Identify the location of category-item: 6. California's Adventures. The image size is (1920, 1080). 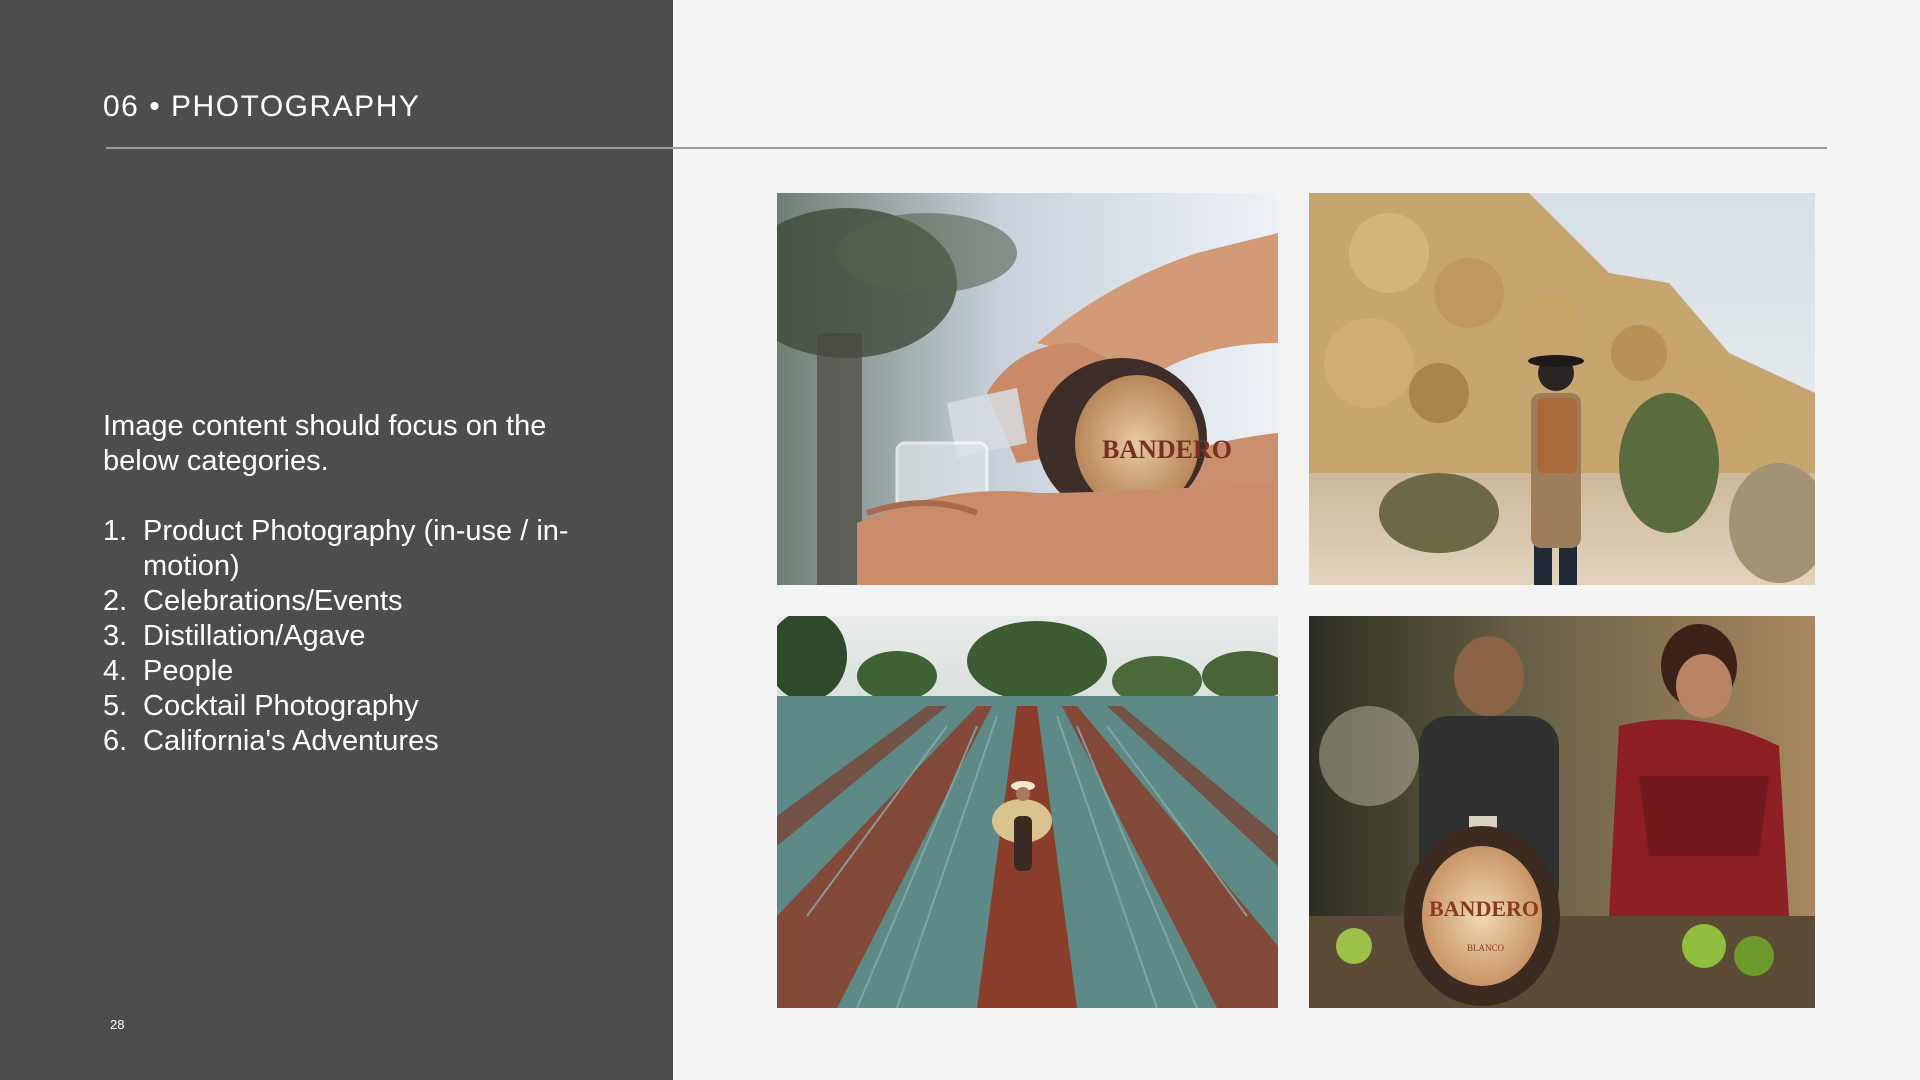
(363, 741).